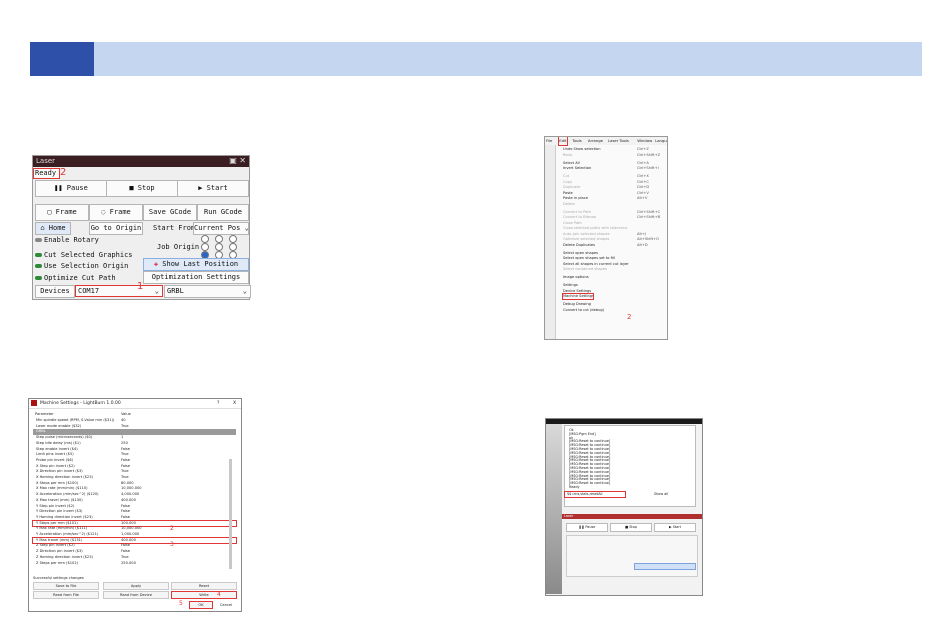  I want to click on table-row: X Steps per mm ($100) 80.000, so click(134, 483).